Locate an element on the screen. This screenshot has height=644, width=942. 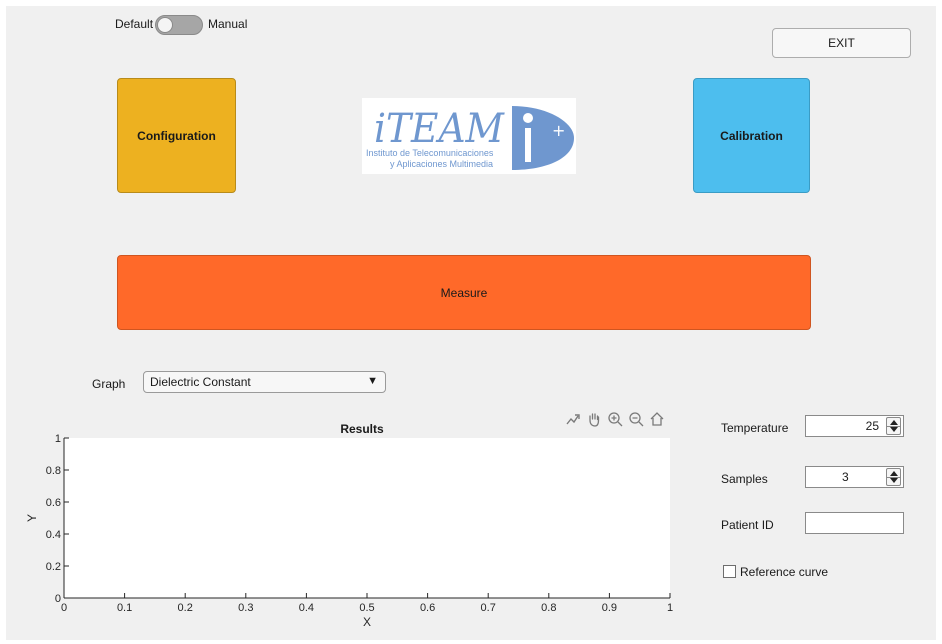
x-tick-label: 0.9 is located at coordinates (609, 608).